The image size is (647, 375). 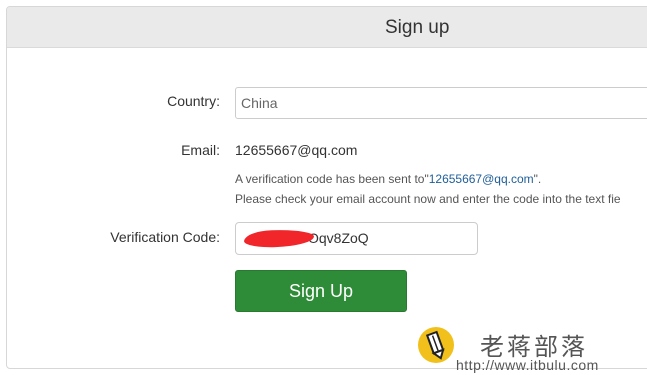 I want to click on page-title: Sign up, so click(x=417, y=27).